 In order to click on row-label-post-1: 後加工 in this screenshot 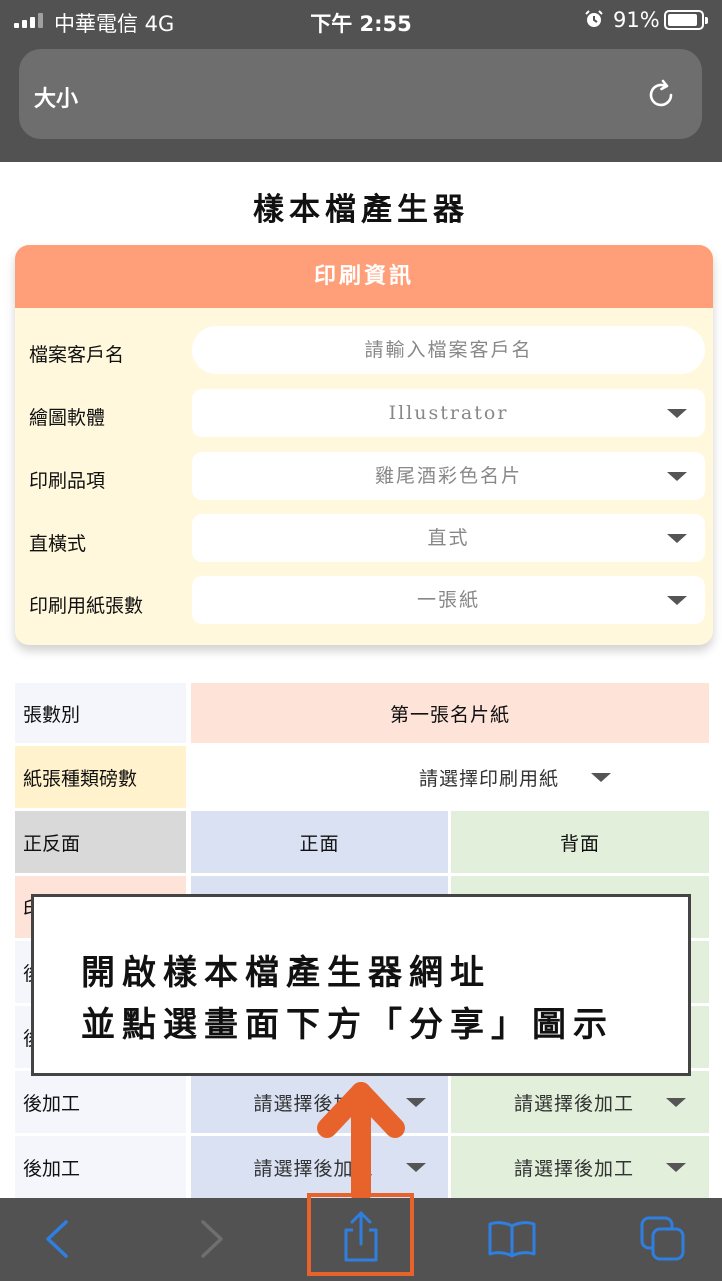, I will do `click(100, 1102)`.